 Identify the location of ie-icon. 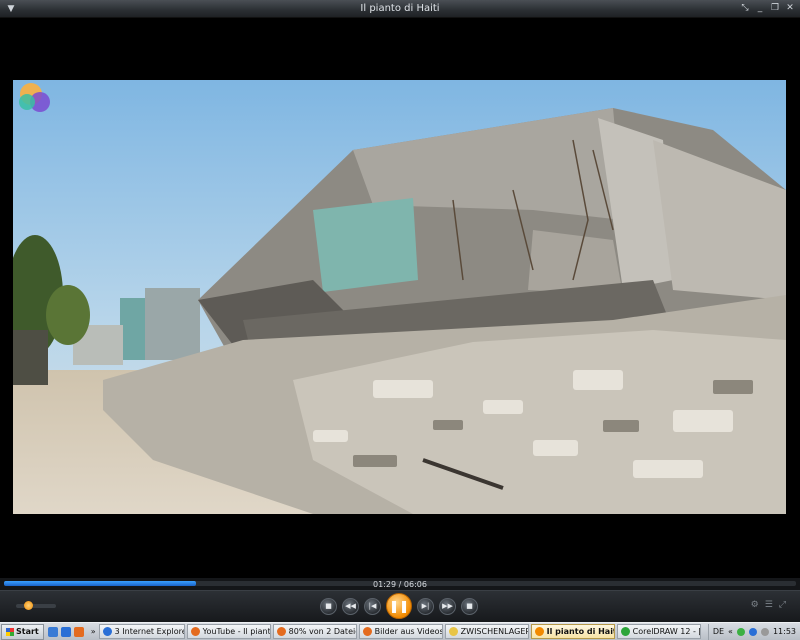
(65, 631).